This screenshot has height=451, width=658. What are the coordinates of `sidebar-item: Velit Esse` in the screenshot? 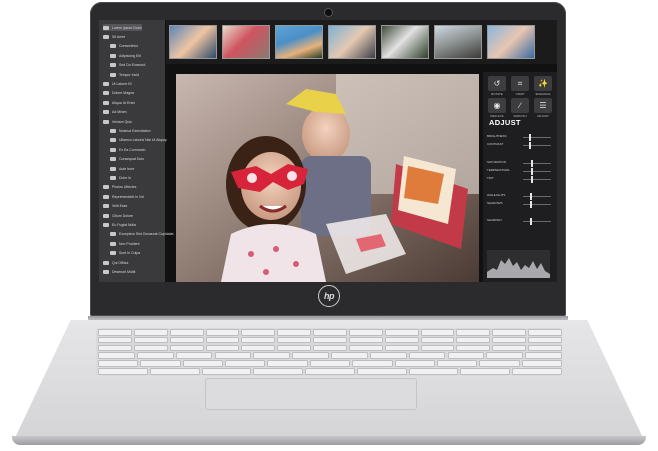 It's located at (115, 206).